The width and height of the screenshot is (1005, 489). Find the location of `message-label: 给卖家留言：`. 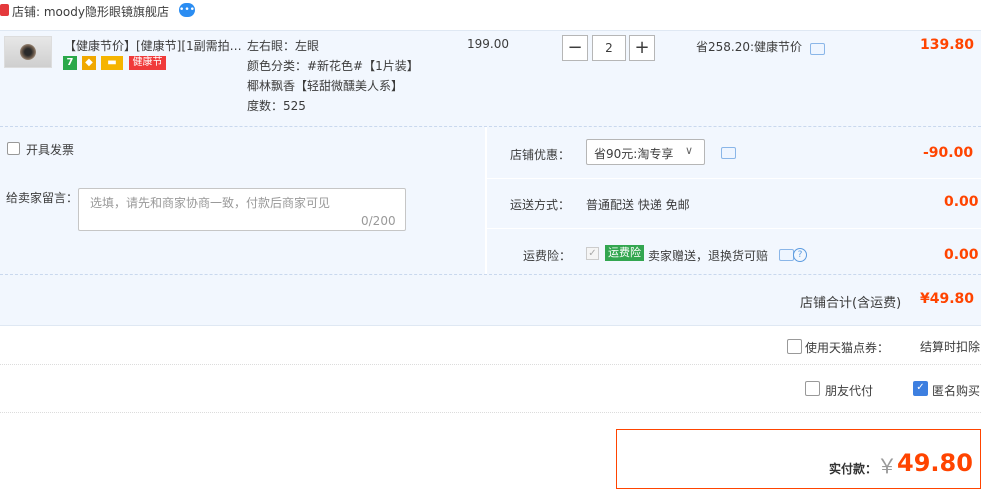

message-label: 给卖家留言： is located at coordinates (42, 198).